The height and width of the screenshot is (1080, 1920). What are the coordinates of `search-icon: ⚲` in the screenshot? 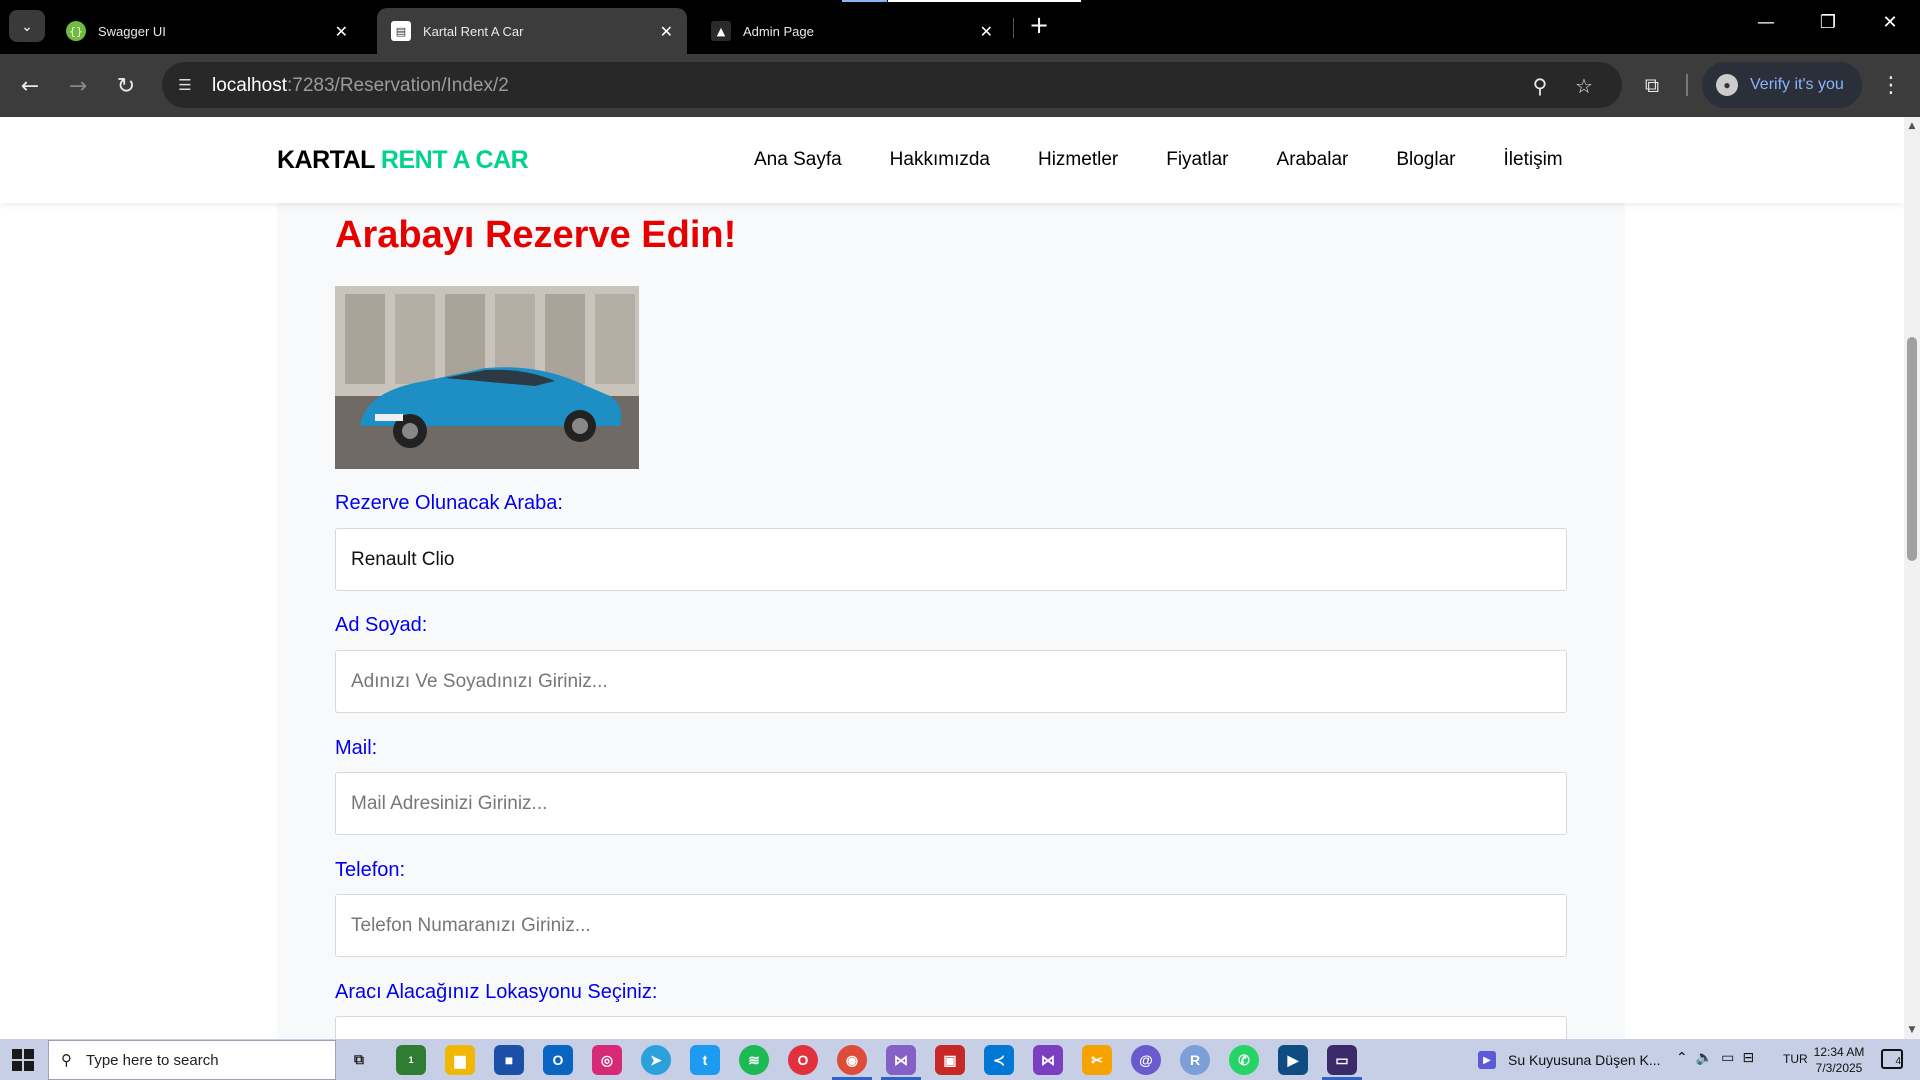 It's located at (66, 1060).